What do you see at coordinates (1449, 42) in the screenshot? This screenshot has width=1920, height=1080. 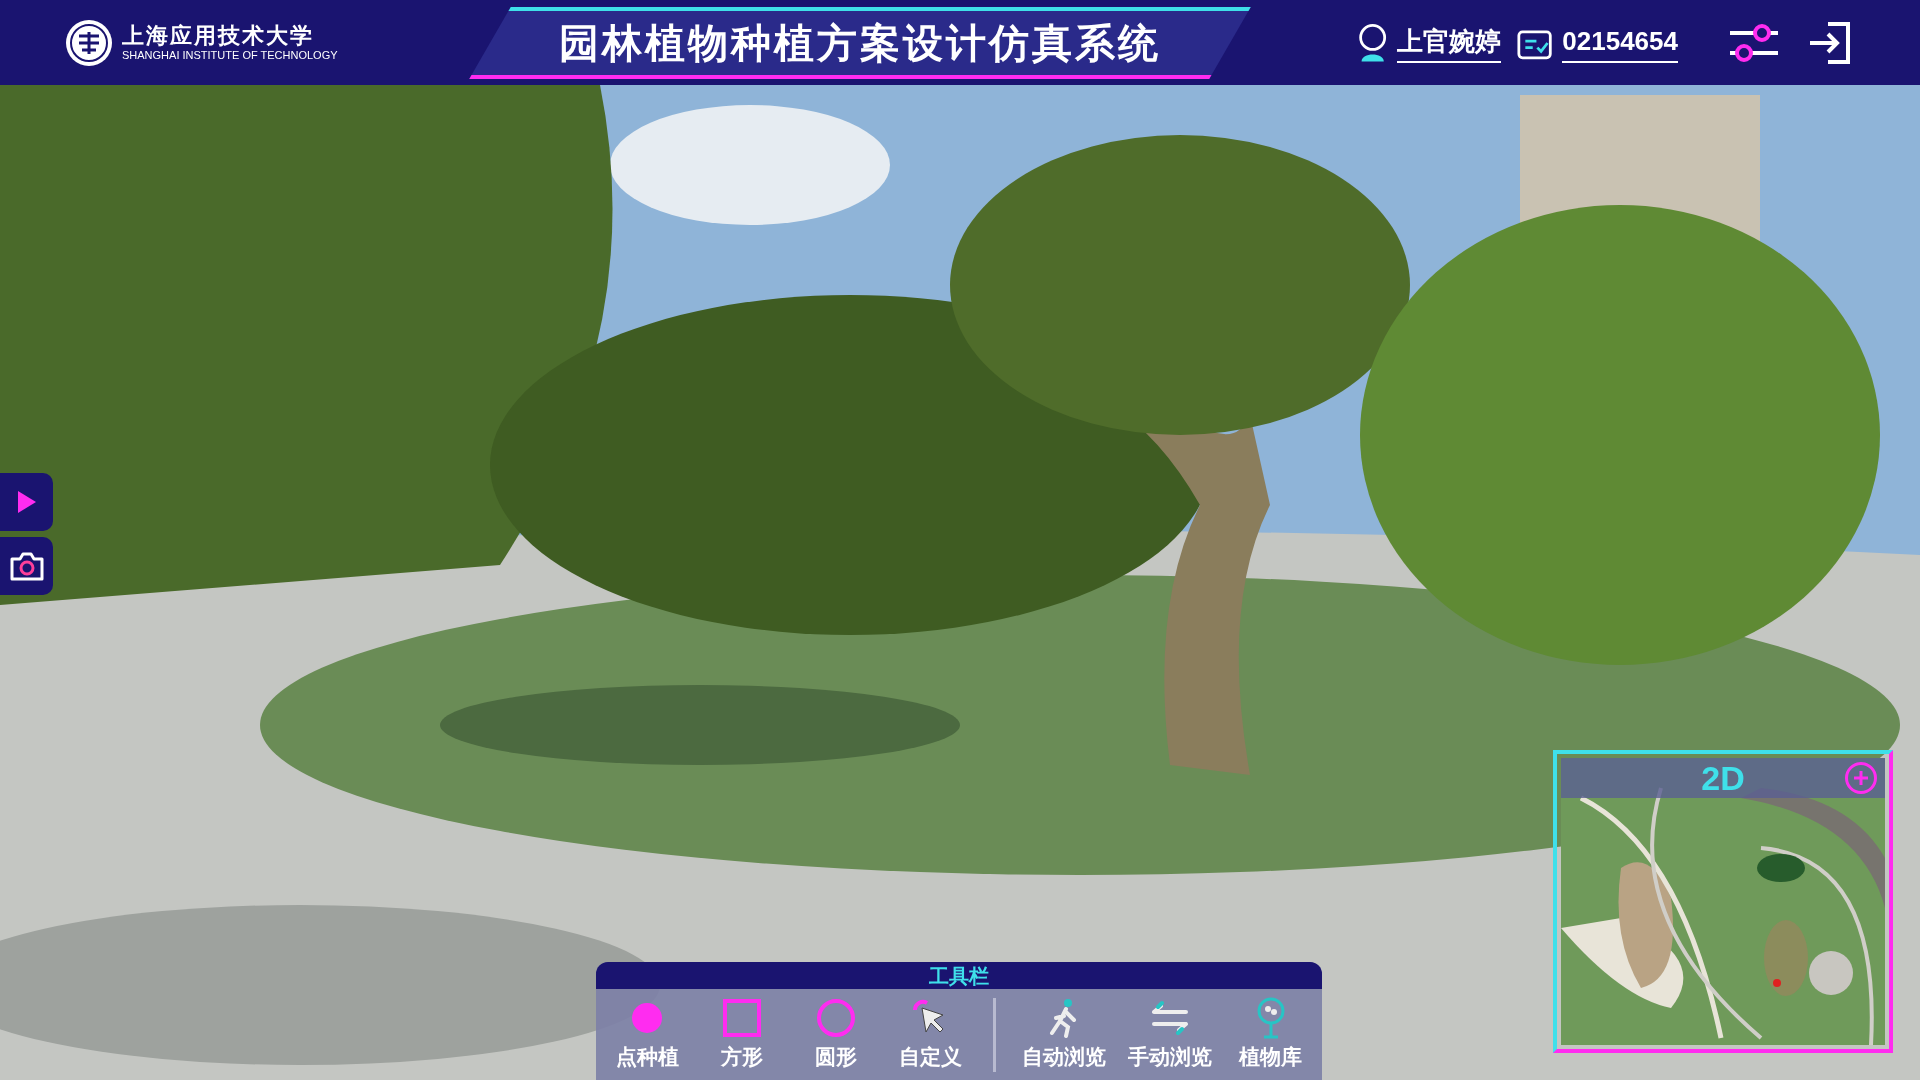 I see `user-name: 上官婉婷` at bounding box center [1449, 42].